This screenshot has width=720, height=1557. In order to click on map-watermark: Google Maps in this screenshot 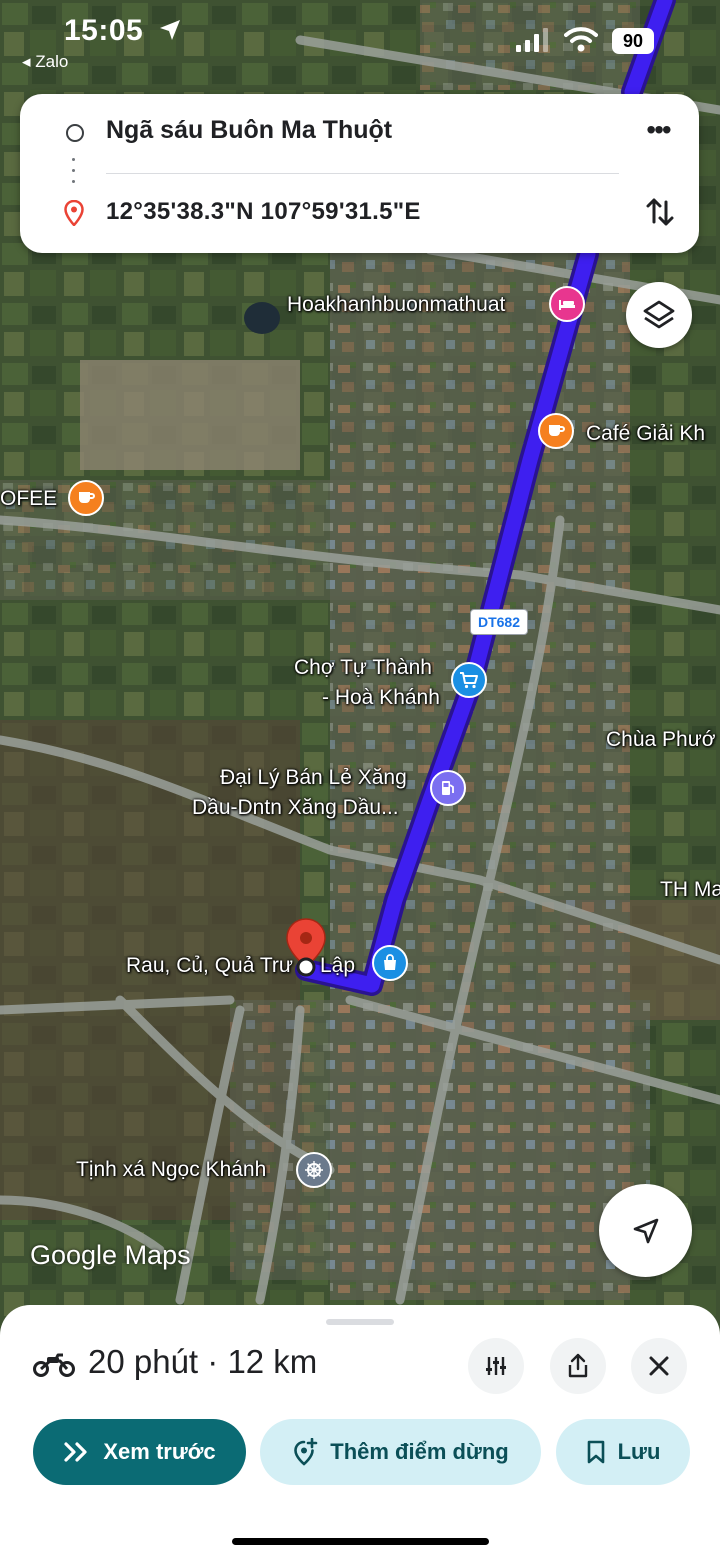, I will do `click(110, 1255)`.